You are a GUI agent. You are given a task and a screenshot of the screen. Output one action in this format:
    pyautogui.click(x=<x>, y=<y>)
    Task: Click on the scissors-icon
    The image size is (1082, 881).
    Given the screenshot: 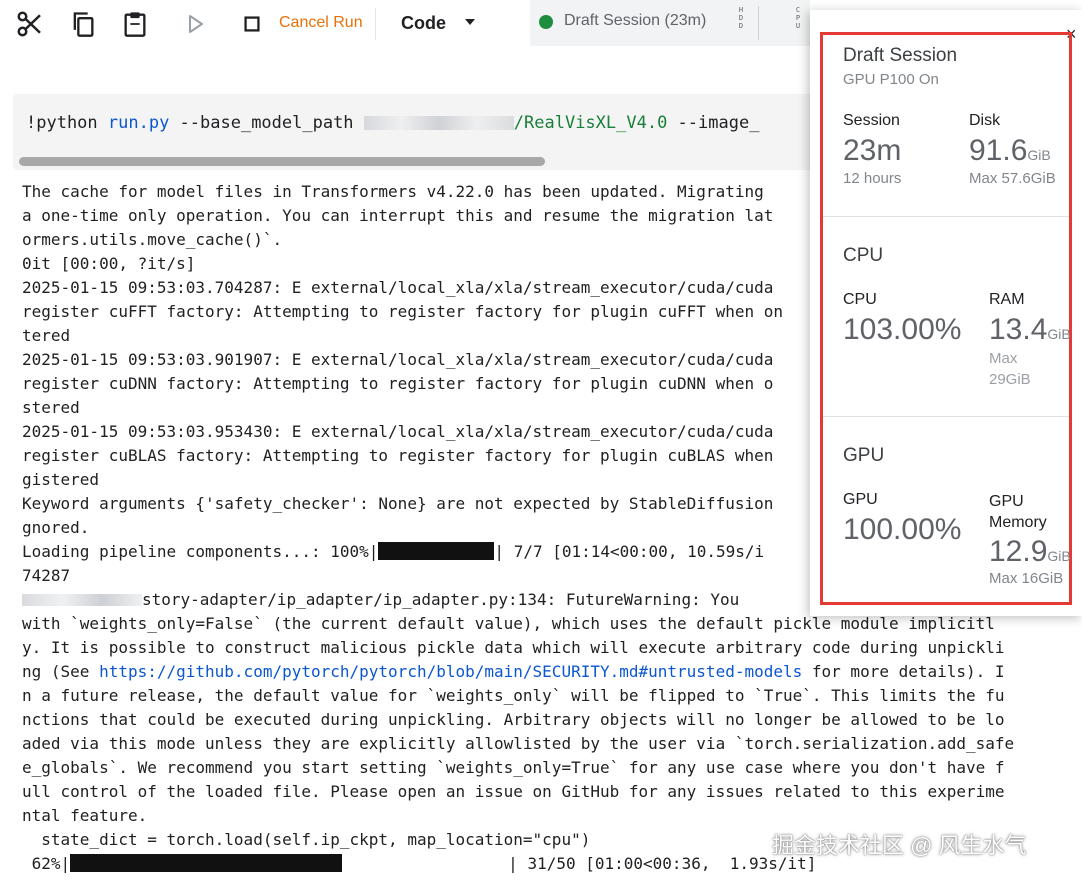 What is the action you would take?
    pyautogui.click(x=30, y=24)
    